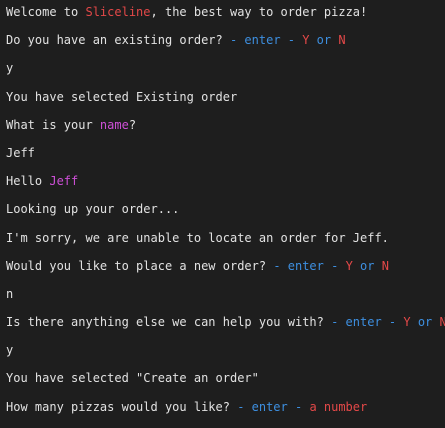 The image size is (445, 428). What do you see at coordinates (114, 125) in the screenshot?
I see `terminal-text-segment: name` at bounding box center [114, 125].